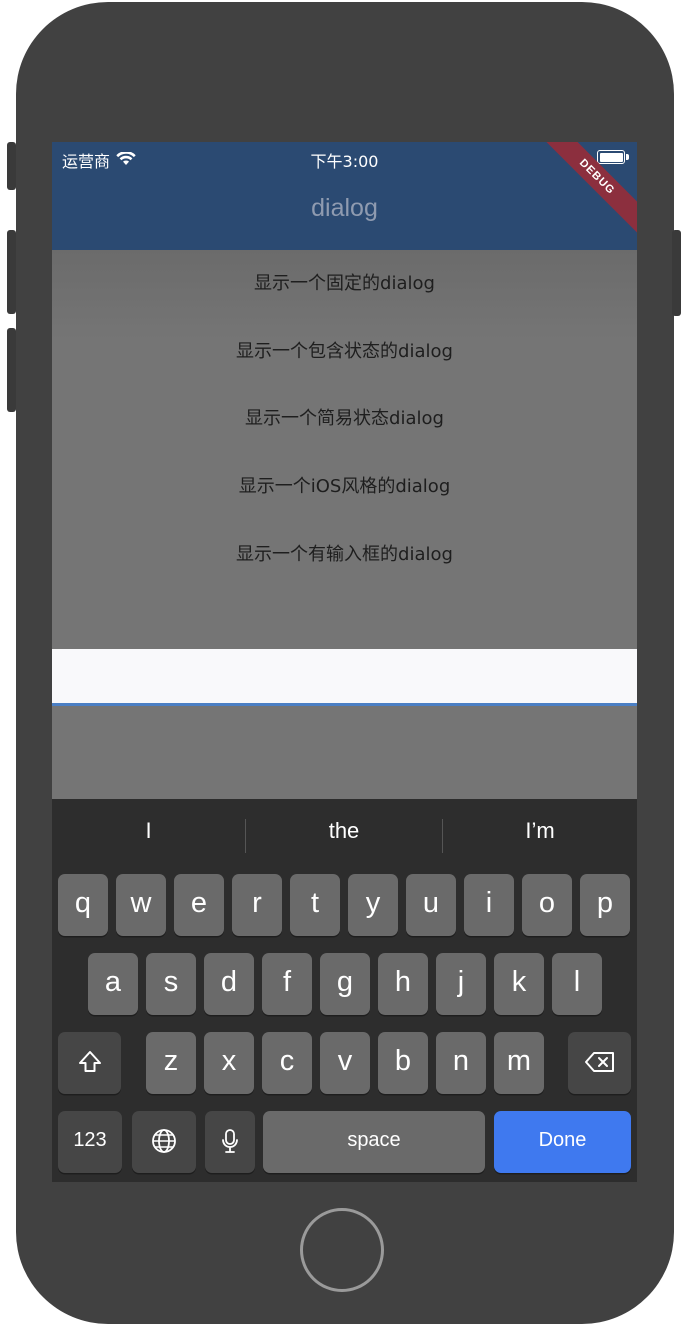  Describe the element at coordinates (403, 1063) in the screenshot. I see `key-b: b` at that location.